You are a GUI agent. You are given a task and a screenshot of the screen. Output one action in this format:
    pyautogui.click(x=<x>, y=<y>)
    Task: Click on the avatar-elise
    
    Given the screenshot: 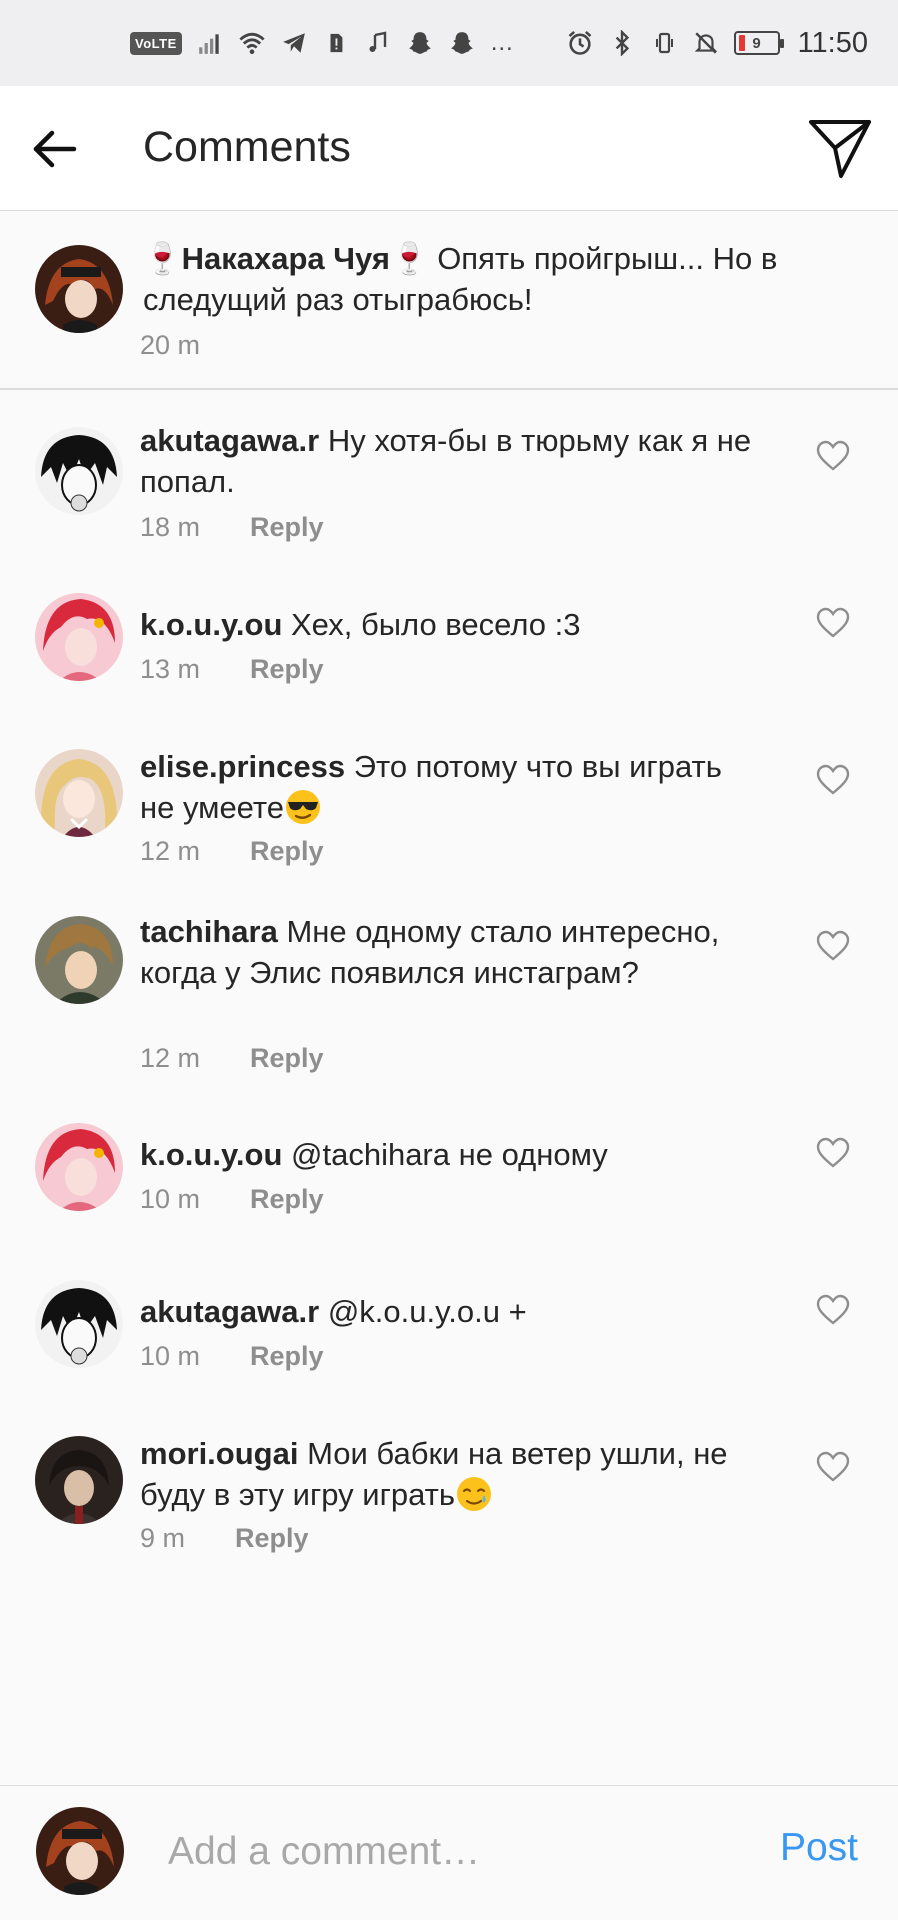 What is the action you would take?
    pyautogui.click(x=79, y=793)
    